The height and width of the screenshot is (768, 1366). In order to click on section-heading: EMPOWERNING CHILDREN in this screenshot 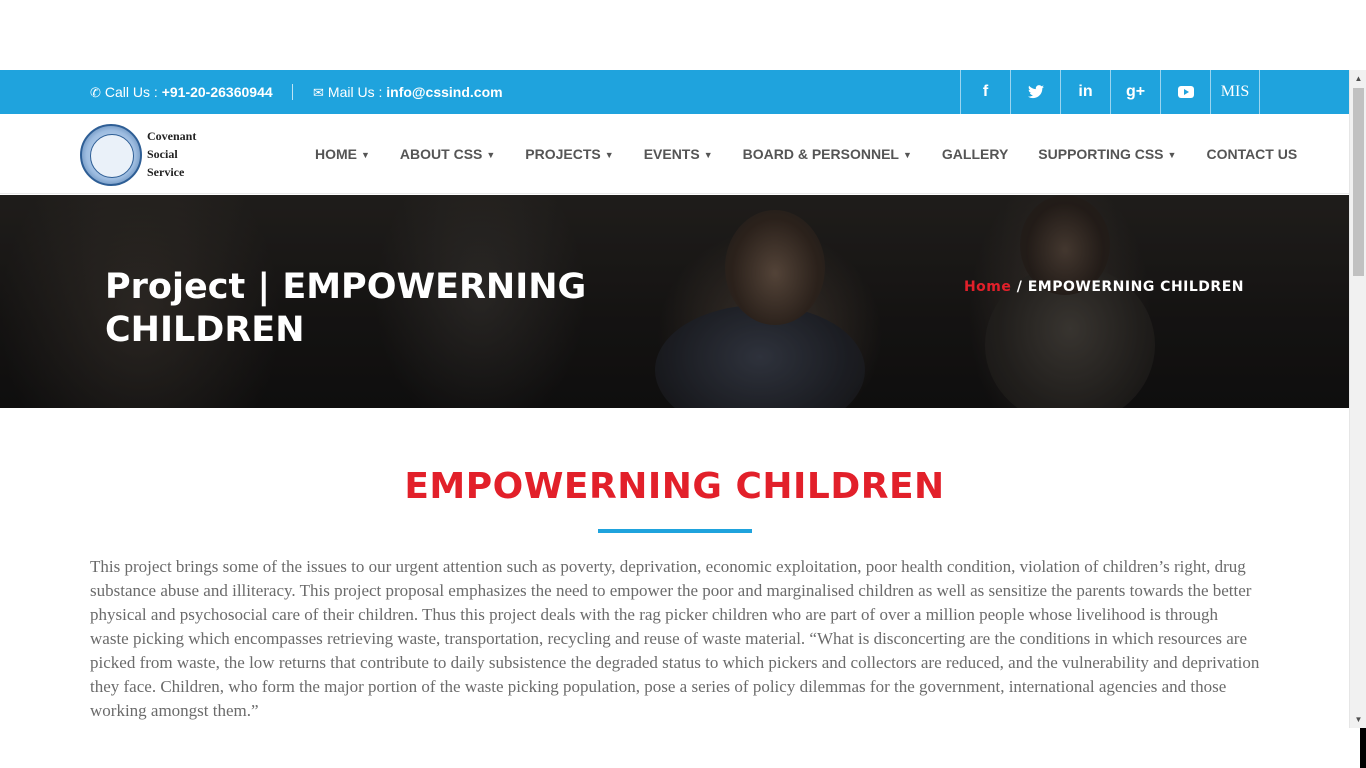, I will do `click(674, 486)`.